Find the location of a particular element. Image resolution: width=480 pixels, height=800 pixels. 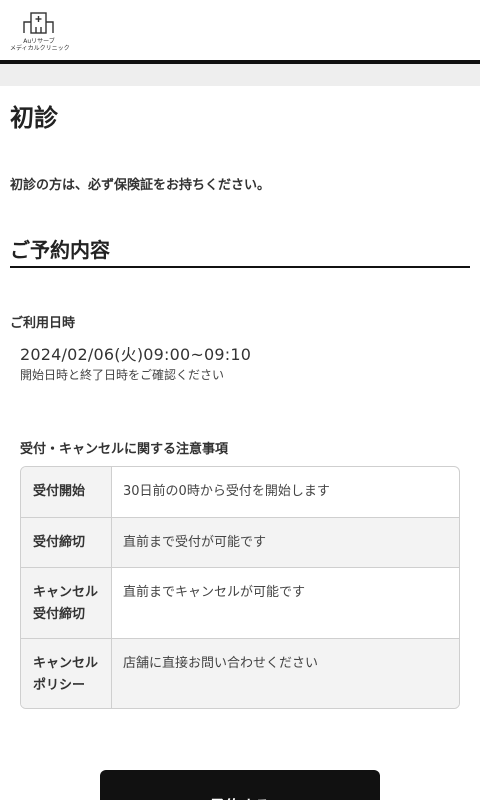

logo-text: Auリサーブ メディカルクリニック is located at coordinates (40, 45).